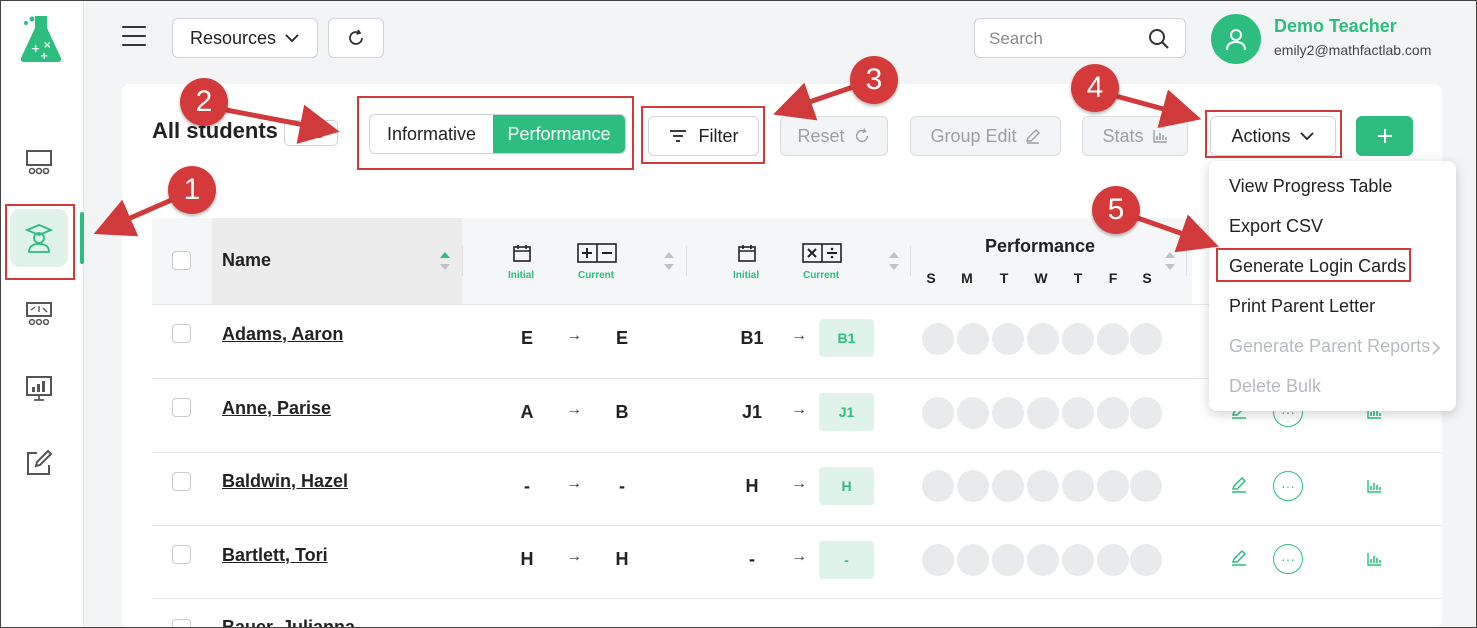 The width and height of the screenshot is (1477, 628). I want to click on stats-label: Stats, so click(1123, 135).